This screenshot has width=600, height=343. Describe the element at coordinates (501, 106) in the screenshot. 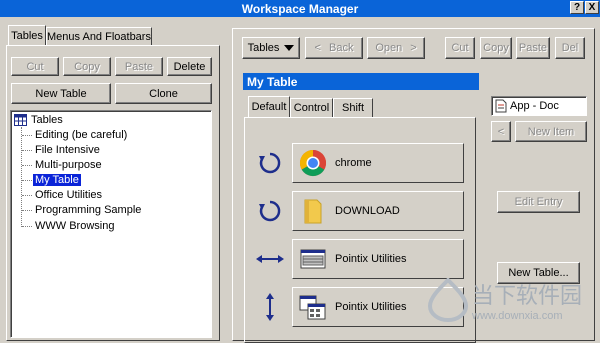

I see `document-icon` at that location.